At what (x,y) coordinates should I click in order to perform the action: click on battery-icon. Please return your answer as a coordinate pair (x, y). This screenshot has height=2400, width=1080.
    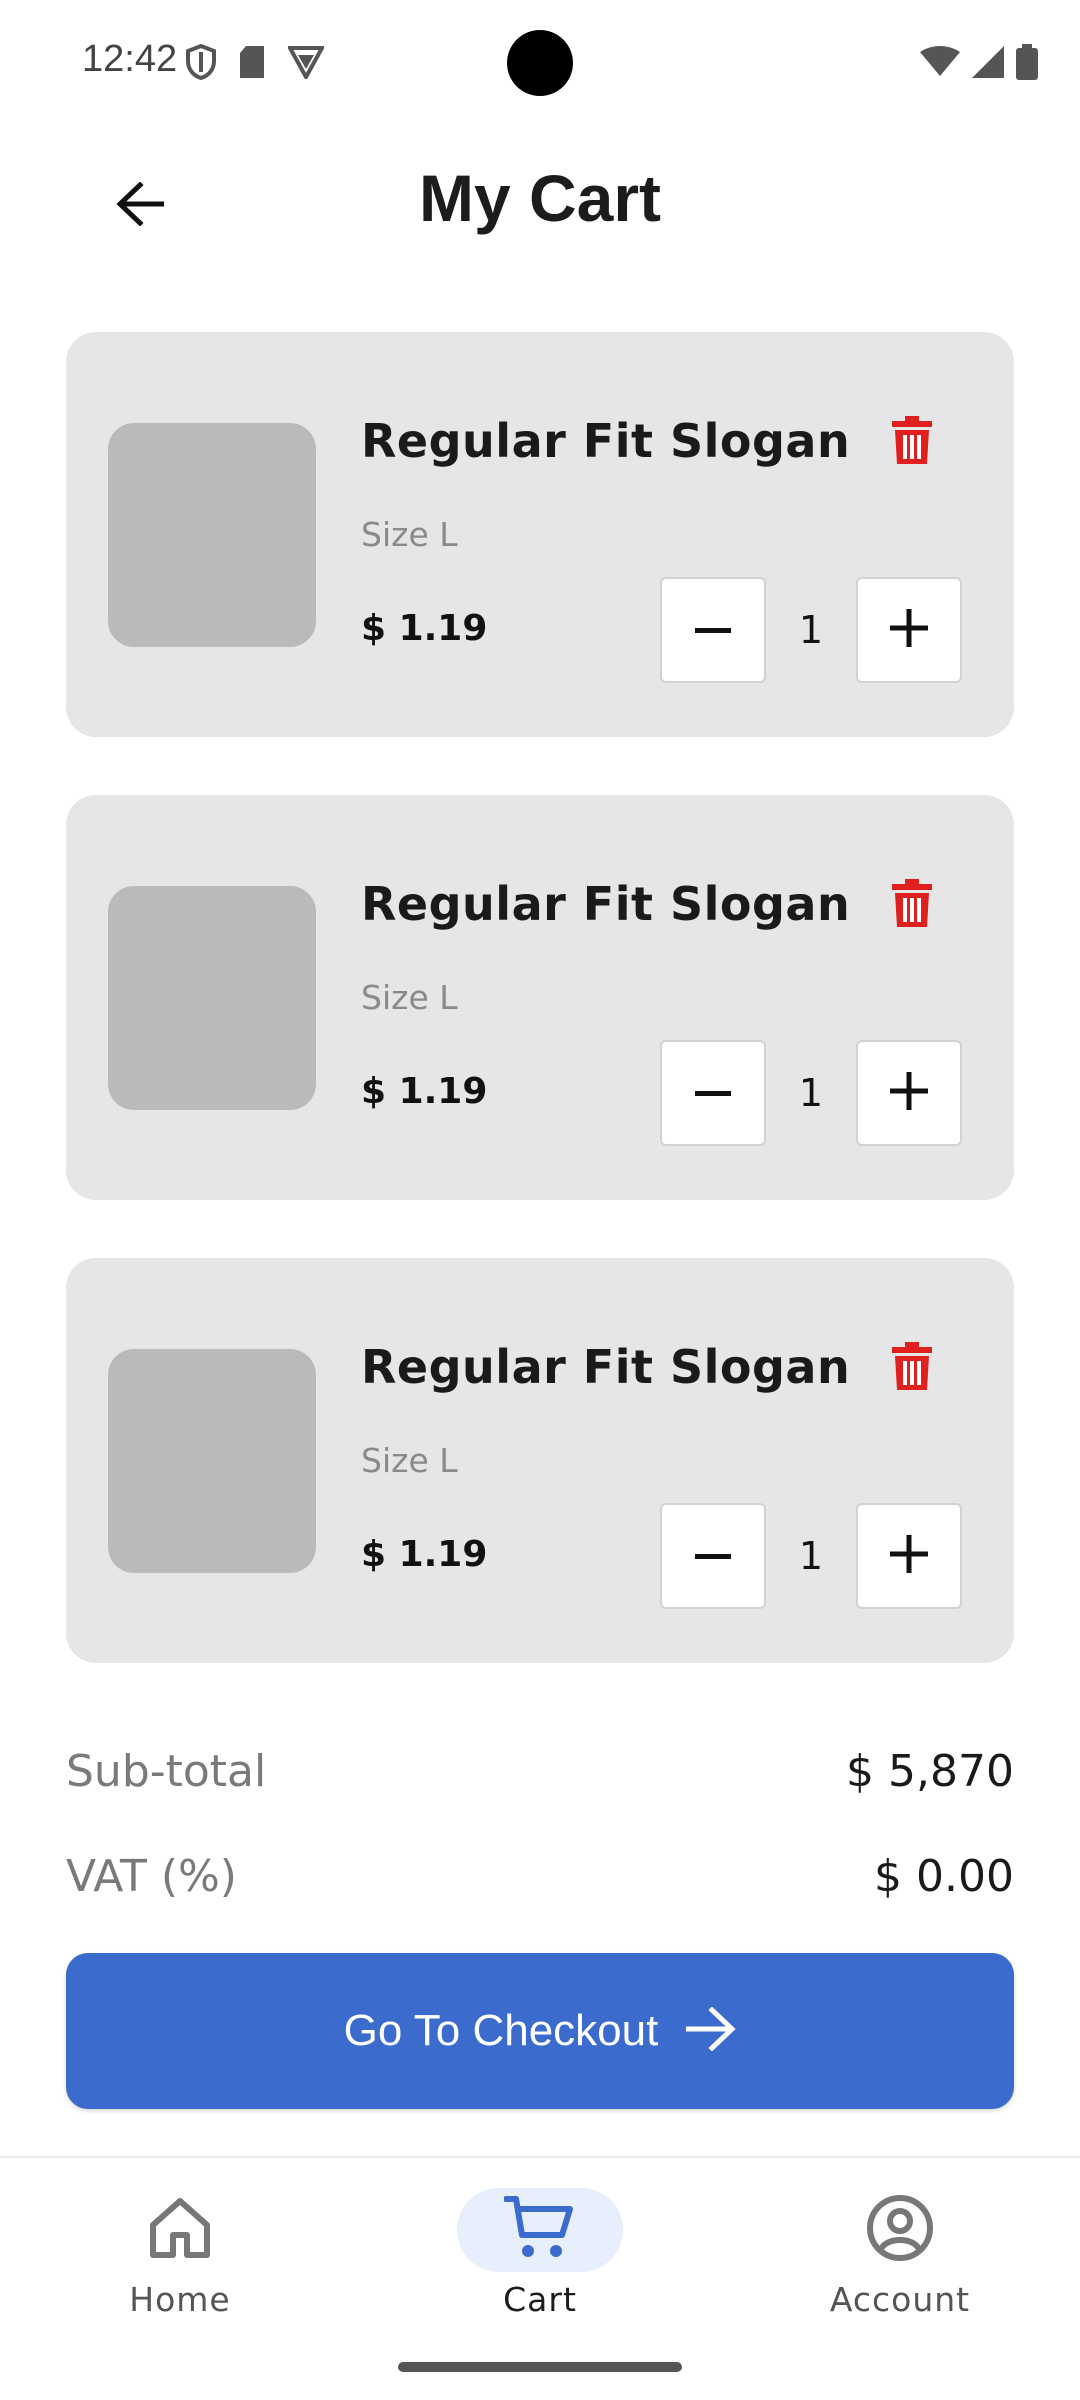
    Looking at the image, I should click on (1027, 64).